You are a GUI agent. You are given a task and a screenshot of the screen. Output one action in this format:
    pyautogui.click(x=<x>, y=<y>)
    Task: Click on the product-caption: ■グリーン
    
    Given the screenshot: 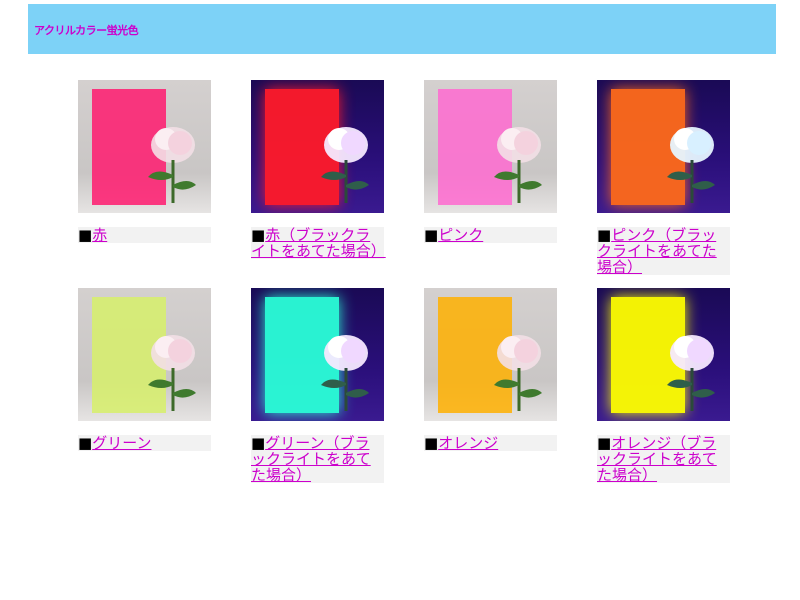 What is the action you would take?
    pyautogui.click(x=144, y=443)
    